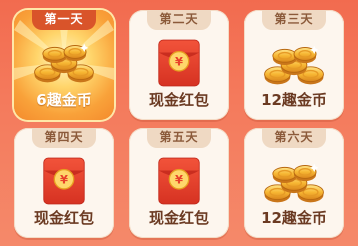 The image size is (358, 246). I want to click on day-card-2: 第二天 现金红包, so click(179, 65).